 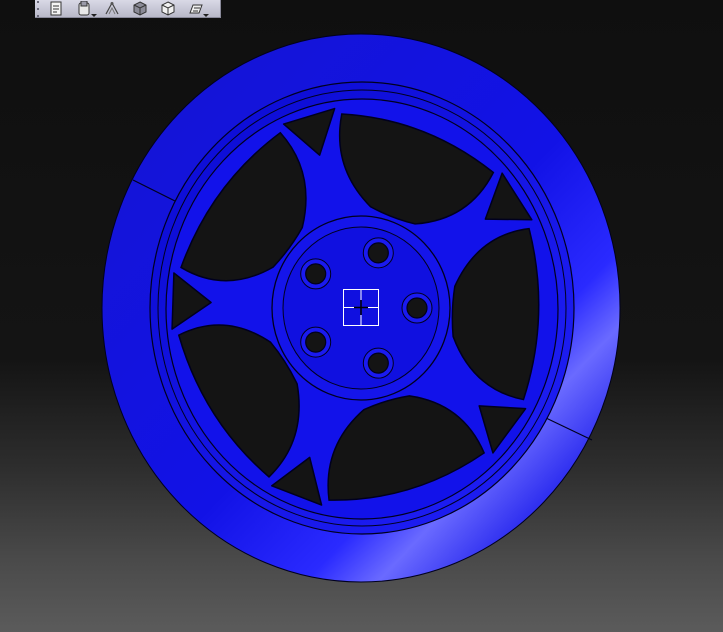 I want to click on new-sketch-icon, so click(x=56, y=9).